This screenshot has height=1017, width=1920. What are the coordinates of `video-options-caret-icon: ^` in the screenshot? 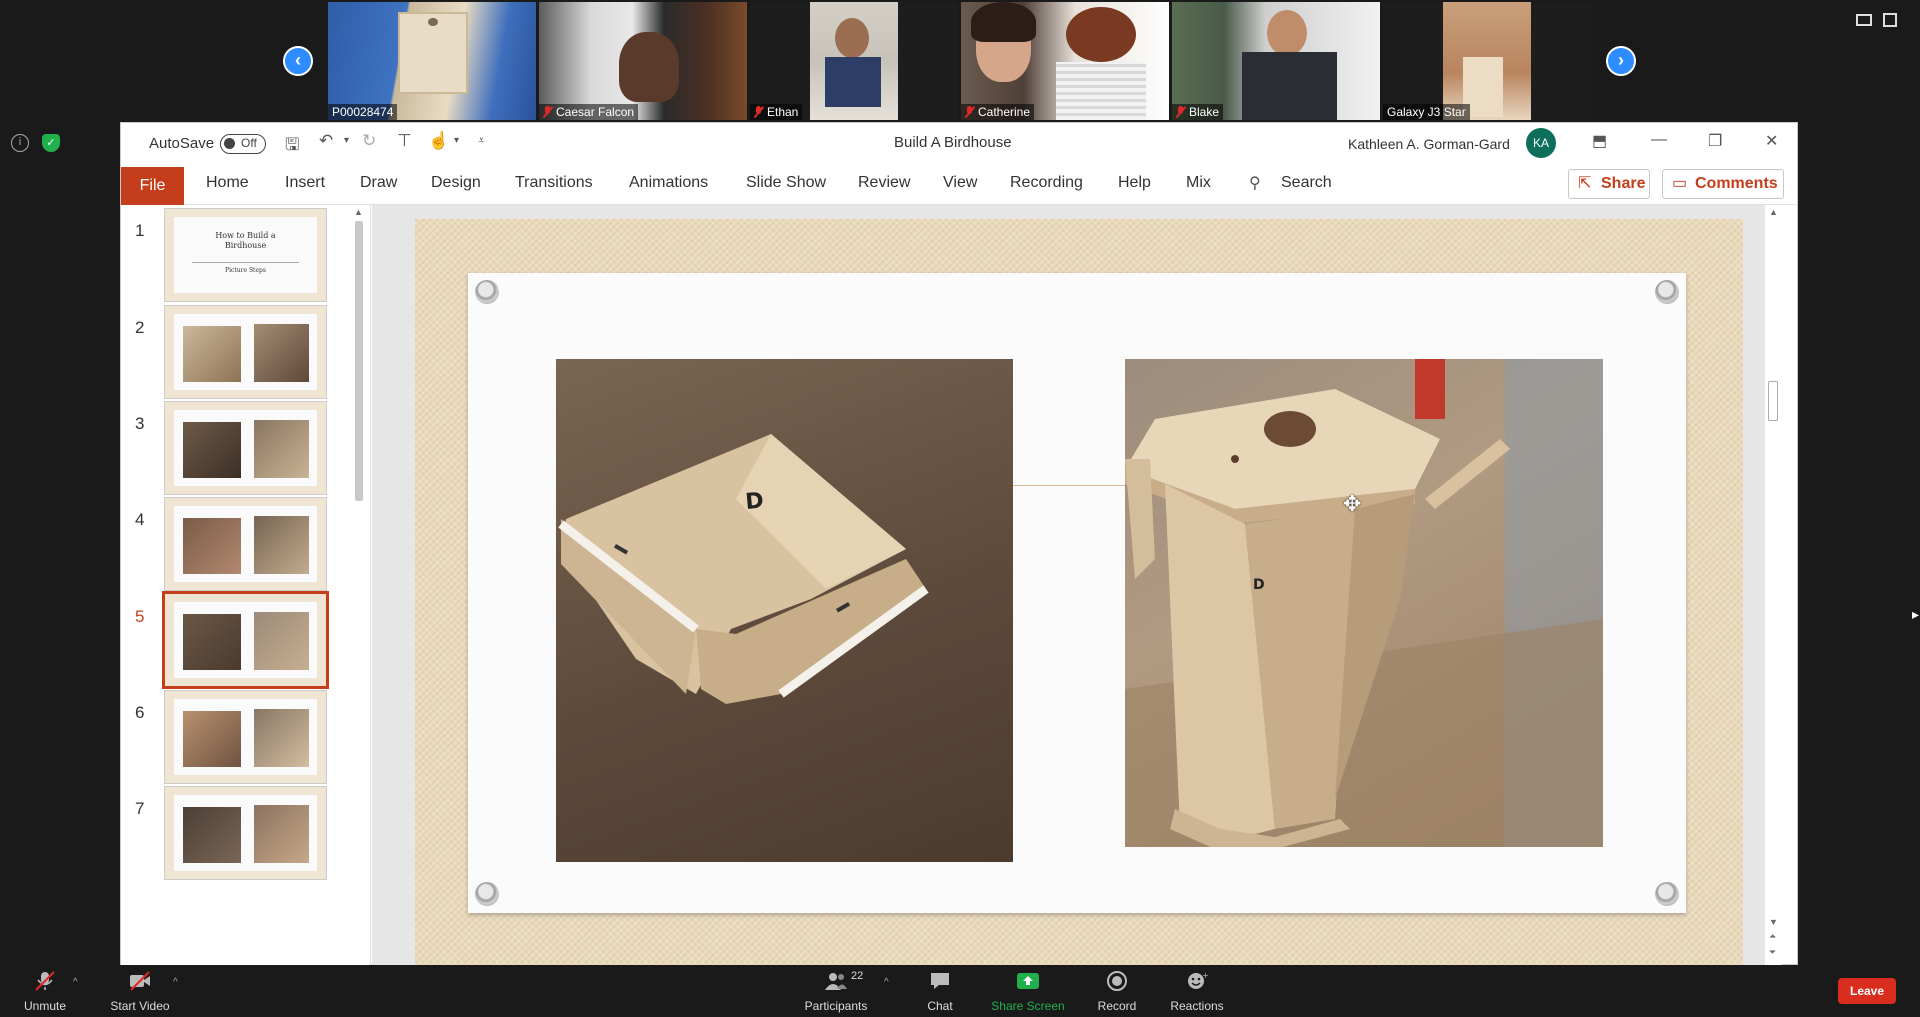 It's located at (175, 982).